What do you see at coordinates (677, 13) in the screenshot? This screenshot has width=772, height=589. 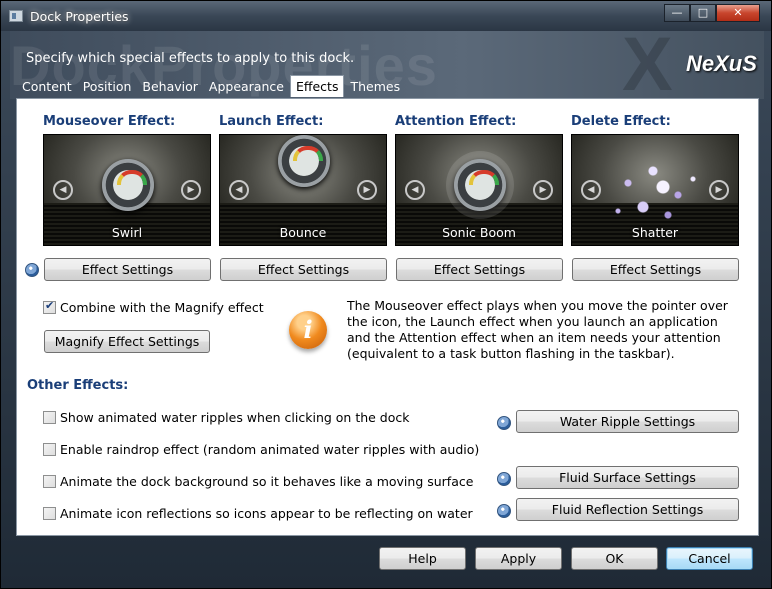 I see `minimize-button: —` at bounding box center [677, 13].